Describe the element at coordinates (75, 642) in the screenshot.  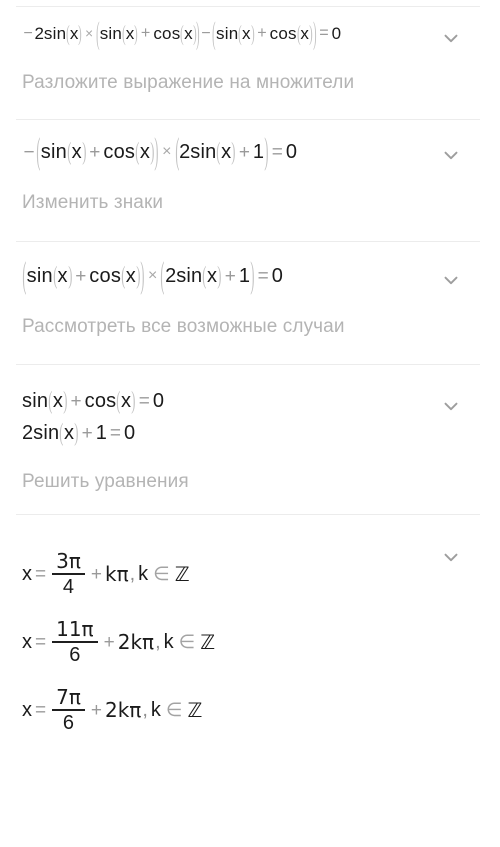
I see `fraction: 11π 6` at that location.